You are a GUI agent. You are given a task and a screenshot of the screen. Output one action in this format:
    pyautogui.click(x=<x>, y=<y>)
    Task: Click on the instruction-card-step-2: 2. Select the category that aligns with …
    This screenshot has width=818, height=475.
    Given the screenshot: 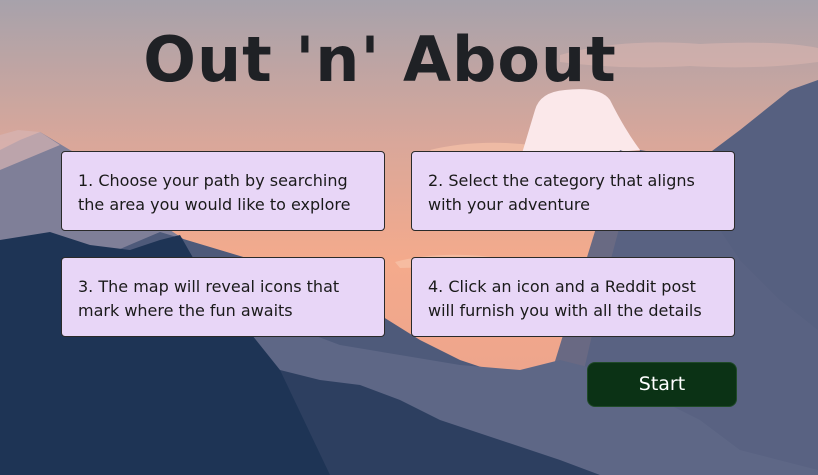 What is the action you would take?
    pyautogui.click(x=573, y=191)
    